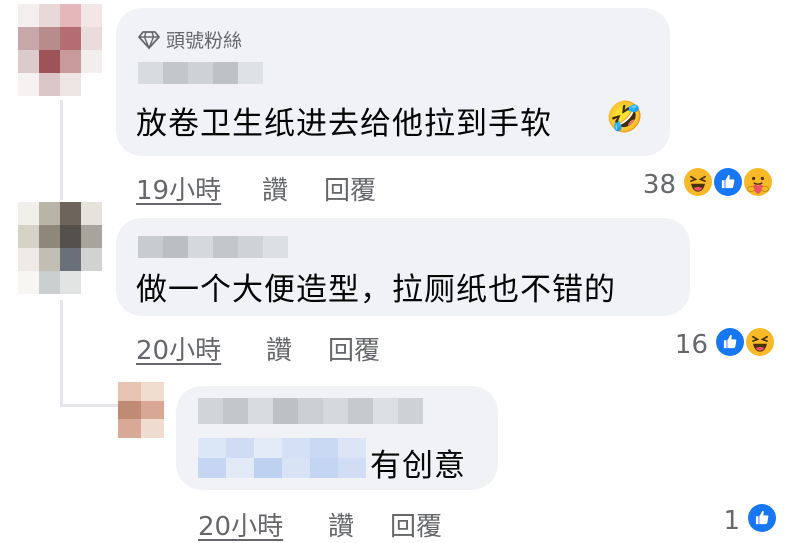  I want to click on reply-connector, so click(90, 405).